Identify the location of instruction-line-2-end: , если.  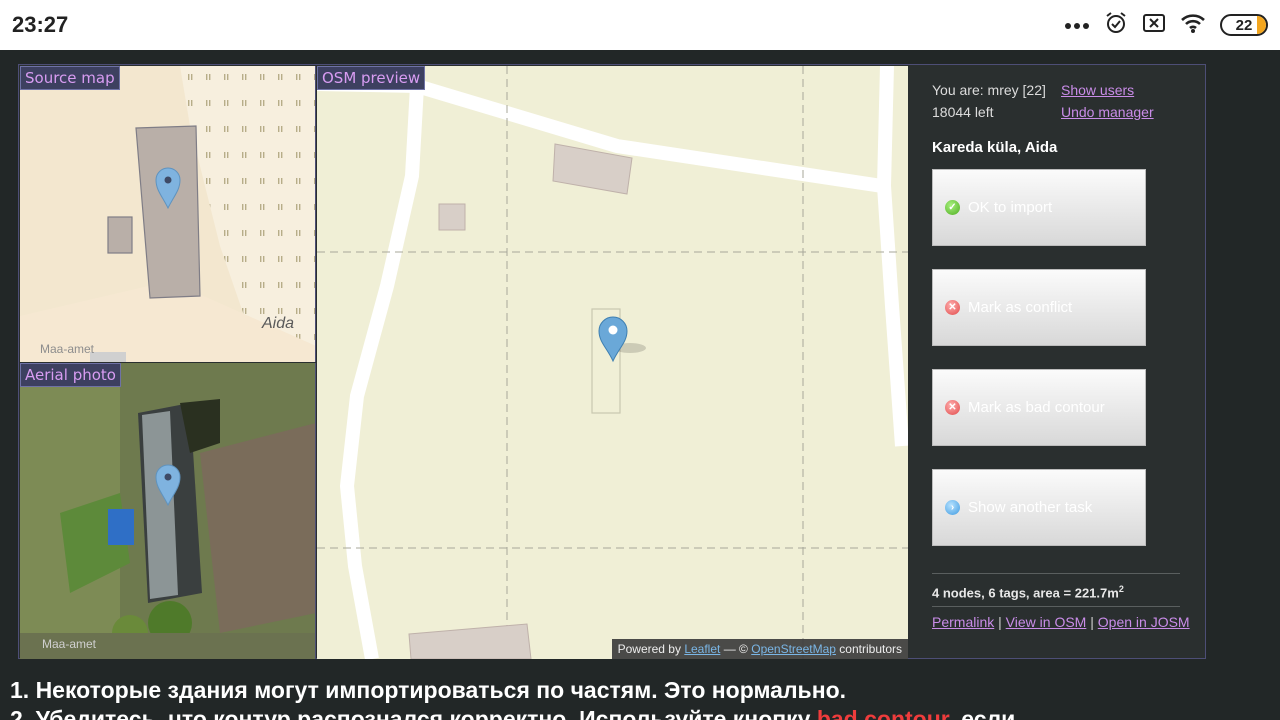
(982, 713).